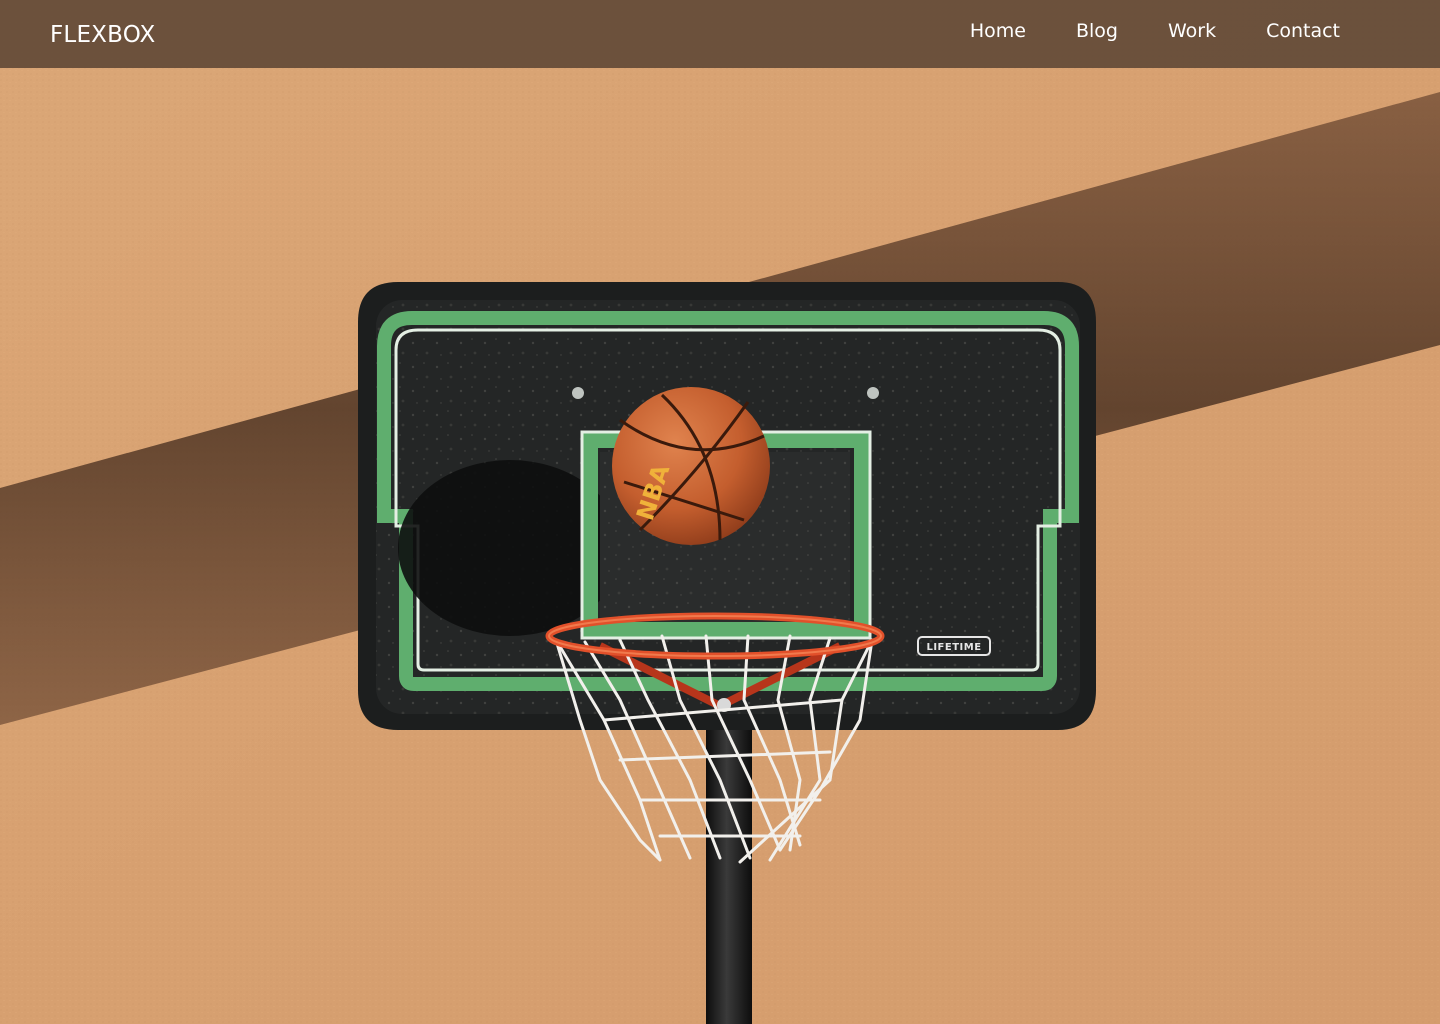  I want to click on nav-links: Home Blog Work Contact, so click(1155, 31).